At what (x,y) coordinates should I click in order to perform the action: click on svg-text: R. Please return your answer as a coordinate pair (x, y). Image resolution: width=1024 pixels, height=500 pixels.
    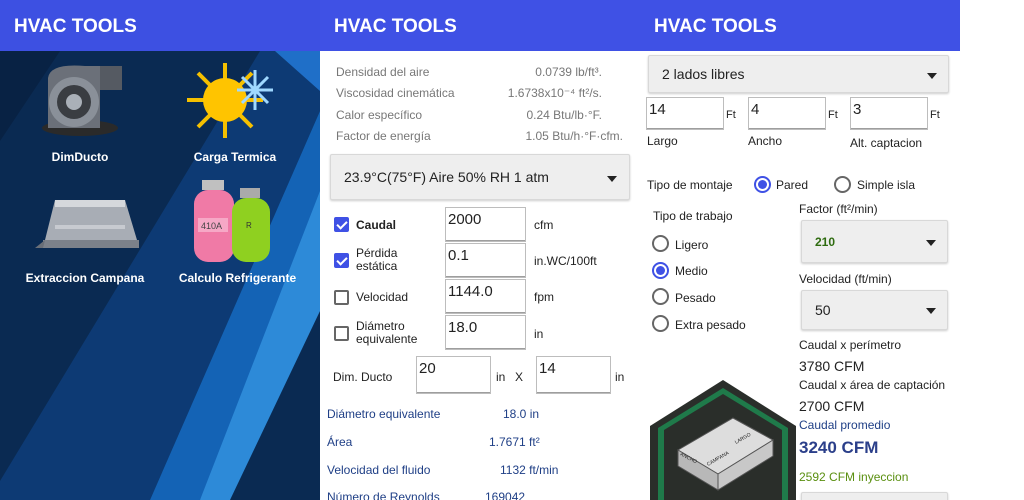
    Looking at the image, I should click on (249, 225).